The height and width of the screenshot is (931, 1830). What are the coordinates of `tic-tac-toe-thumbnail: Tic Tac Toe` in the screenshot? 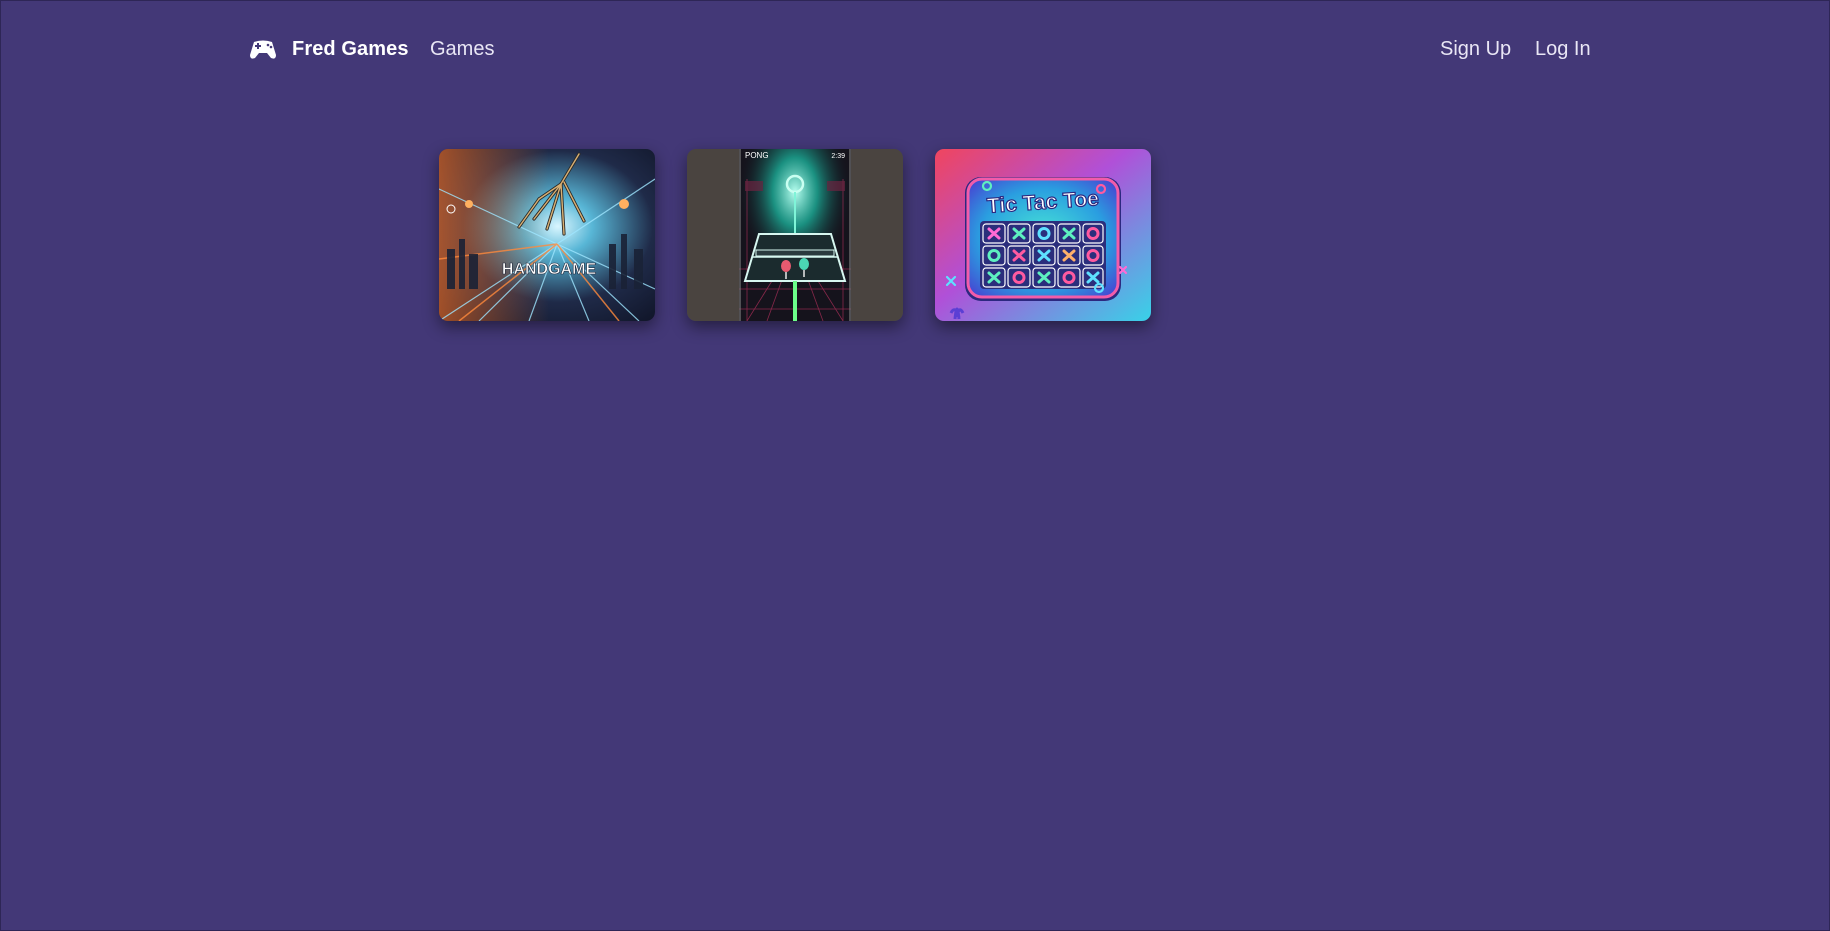 It's located at (1043, 235).